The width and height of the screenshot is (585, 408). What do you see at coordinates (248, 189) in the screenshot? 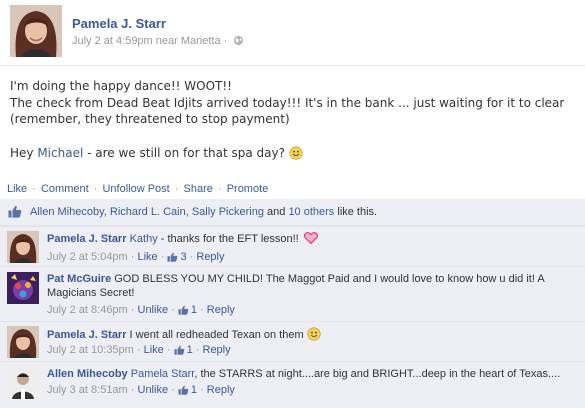
I see `promote-button: Promote` at bounding box center [248, 189].